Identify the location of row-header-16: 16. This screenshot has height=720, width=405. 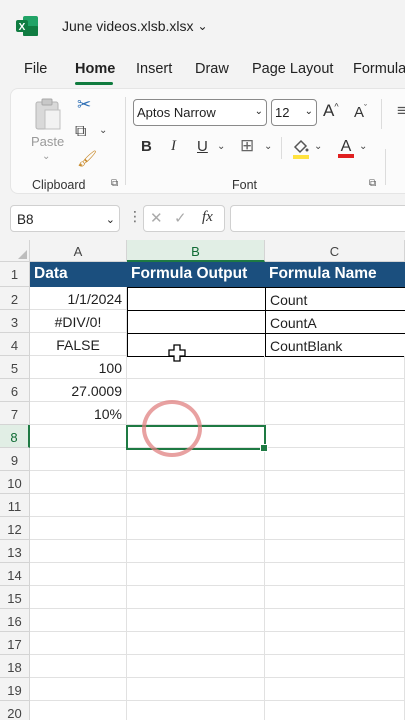
(15, 620).